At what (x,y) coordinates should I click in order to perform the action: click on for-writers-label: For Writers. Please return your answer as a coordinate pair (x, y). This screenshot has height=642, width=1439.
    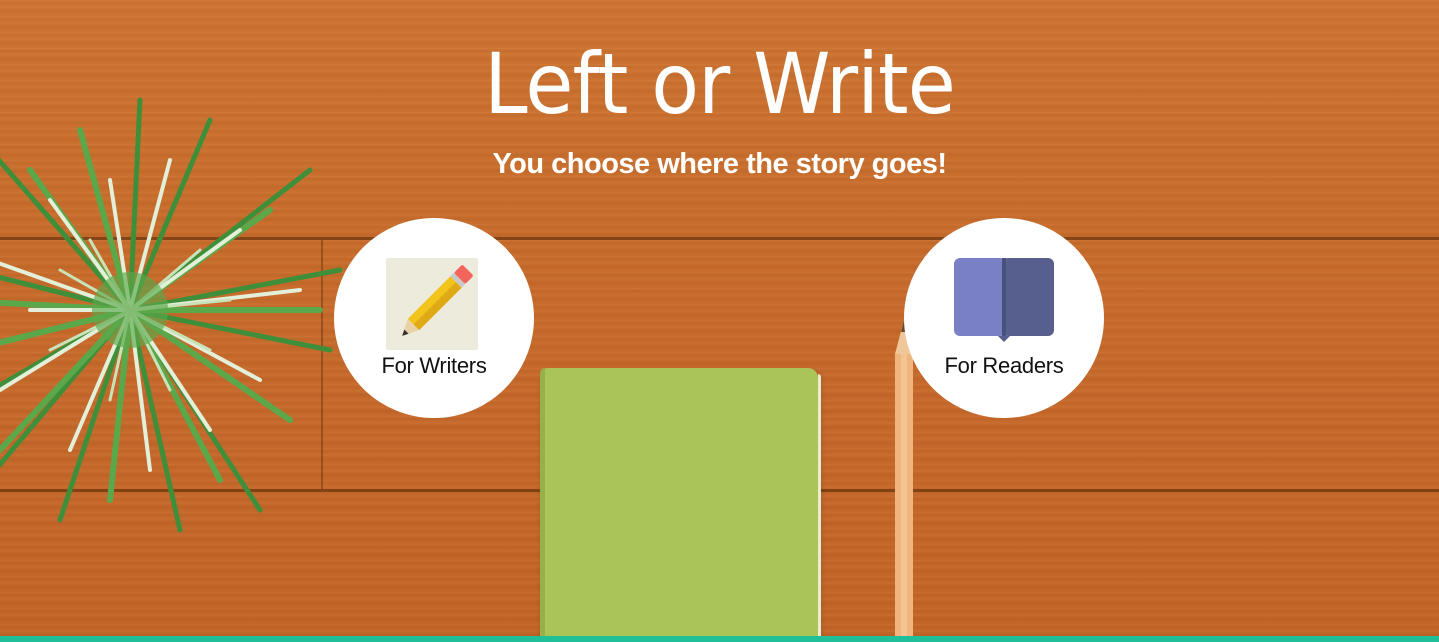
    Looking at the image, I should click on (434, 365).